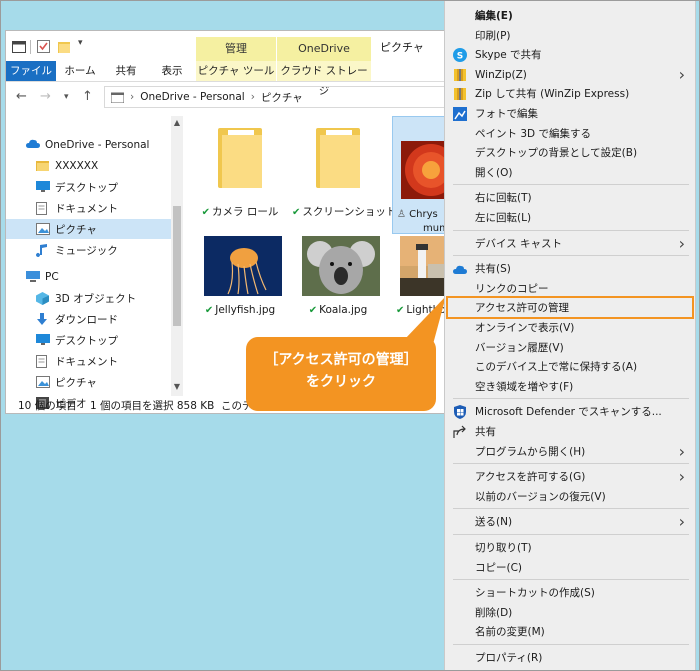 The width and height of the screenshot is (700, 671). I want to click on nav-item: 3D オブジェクト, so click(88, 298).